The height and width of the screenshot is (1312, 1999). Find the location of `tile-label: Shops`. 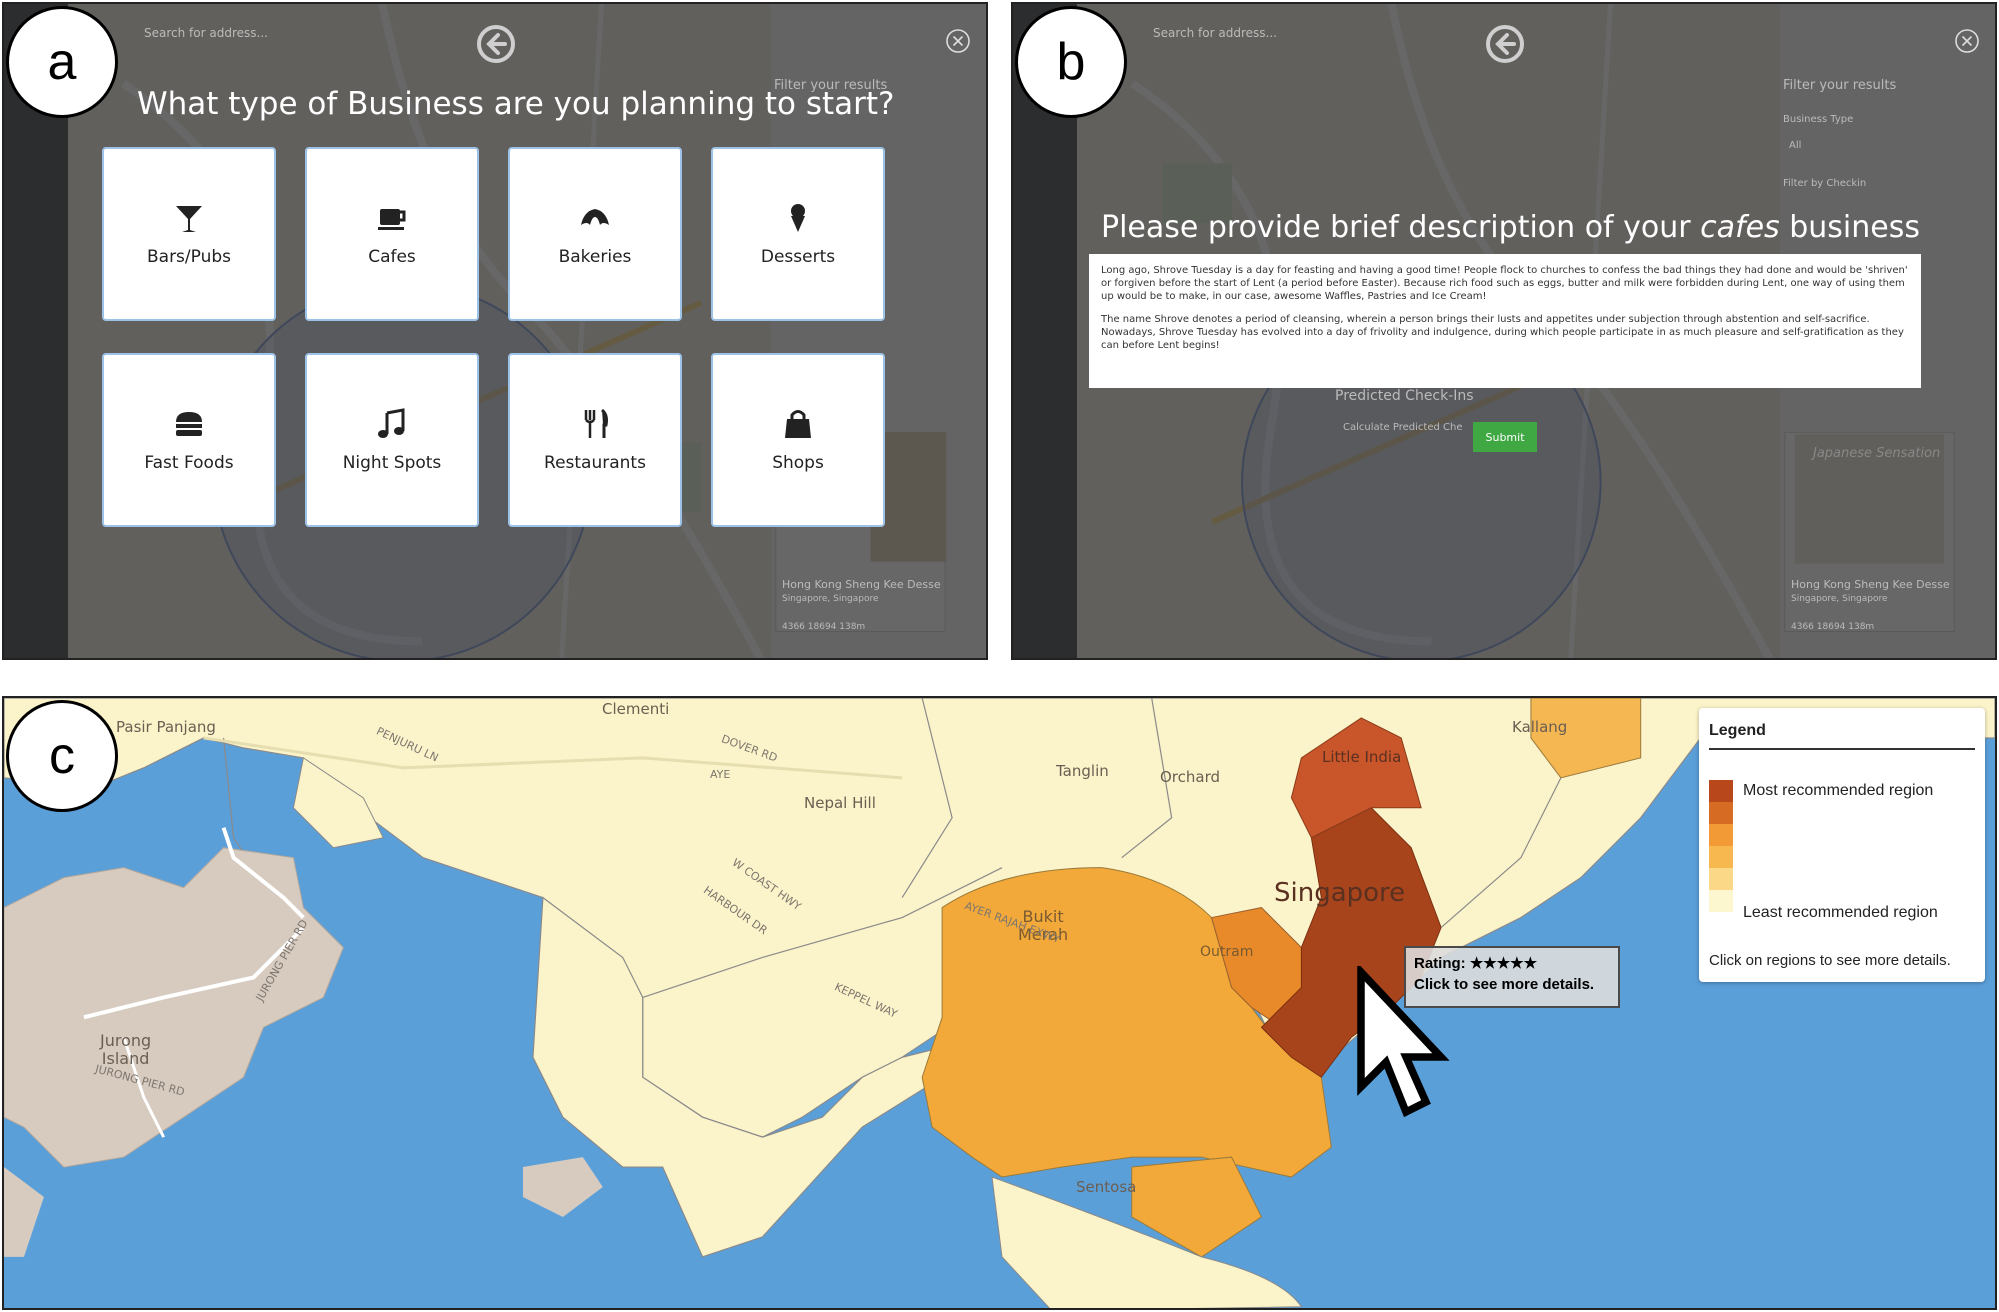

tile-label: Shops is located at coordinates (798, 463).